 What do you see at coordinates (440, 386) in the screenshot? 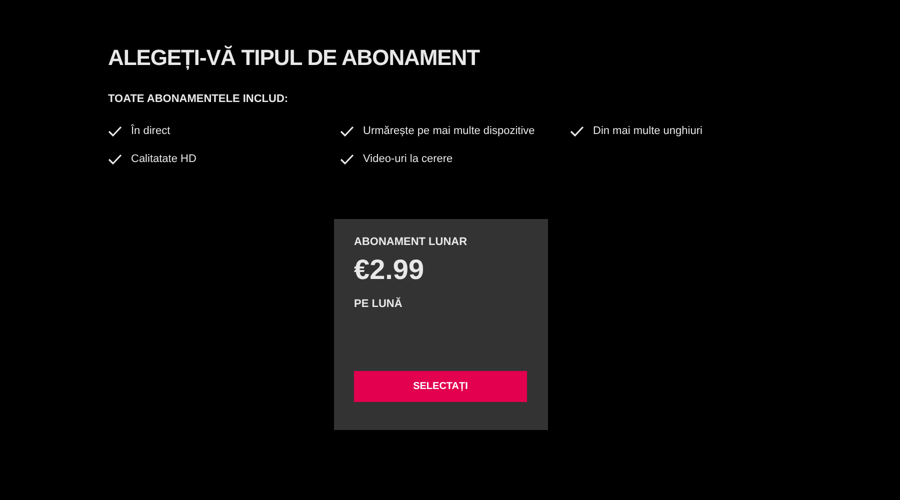
I see `select-button: SELECTAȚI` at bounding box center [440, 386].